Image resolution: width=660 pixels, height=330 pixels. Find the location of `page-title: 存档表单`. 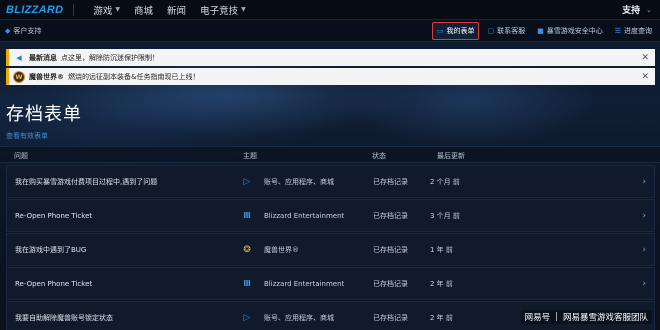

page-title: 存档表单 is located at coordinates (44, 114).